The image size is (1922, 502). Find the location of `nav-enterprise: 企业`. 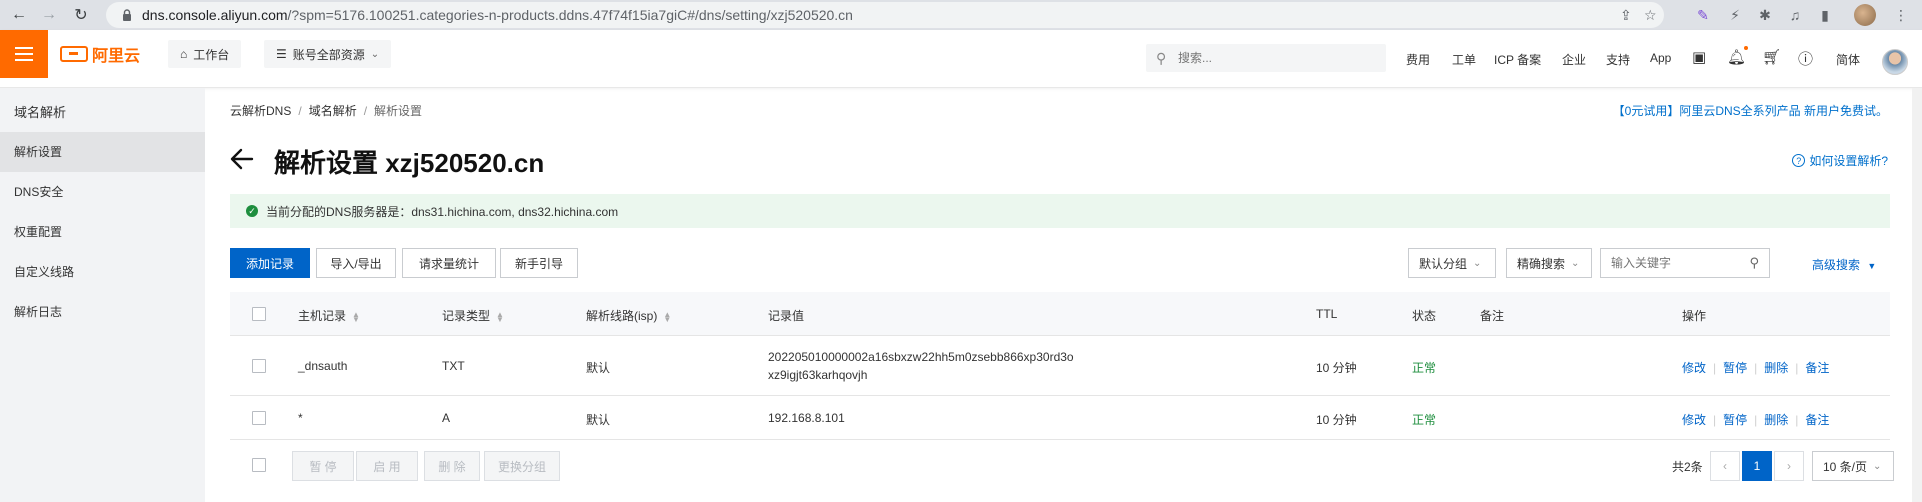

nav-enterprise: 企业 is located at coordinates (1574, 59).